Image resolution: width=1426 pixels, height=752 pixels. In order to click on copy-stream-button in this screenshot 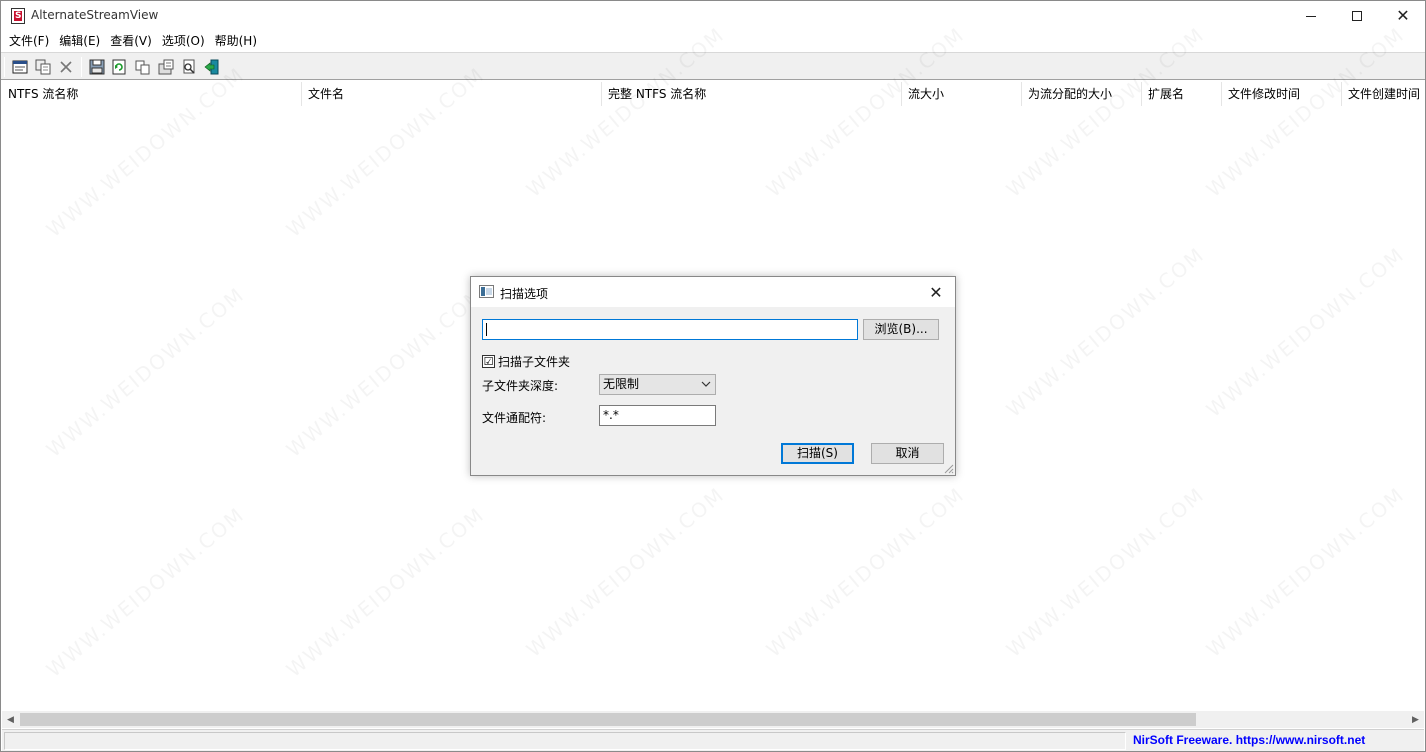, I will do `click(43, 67)`.